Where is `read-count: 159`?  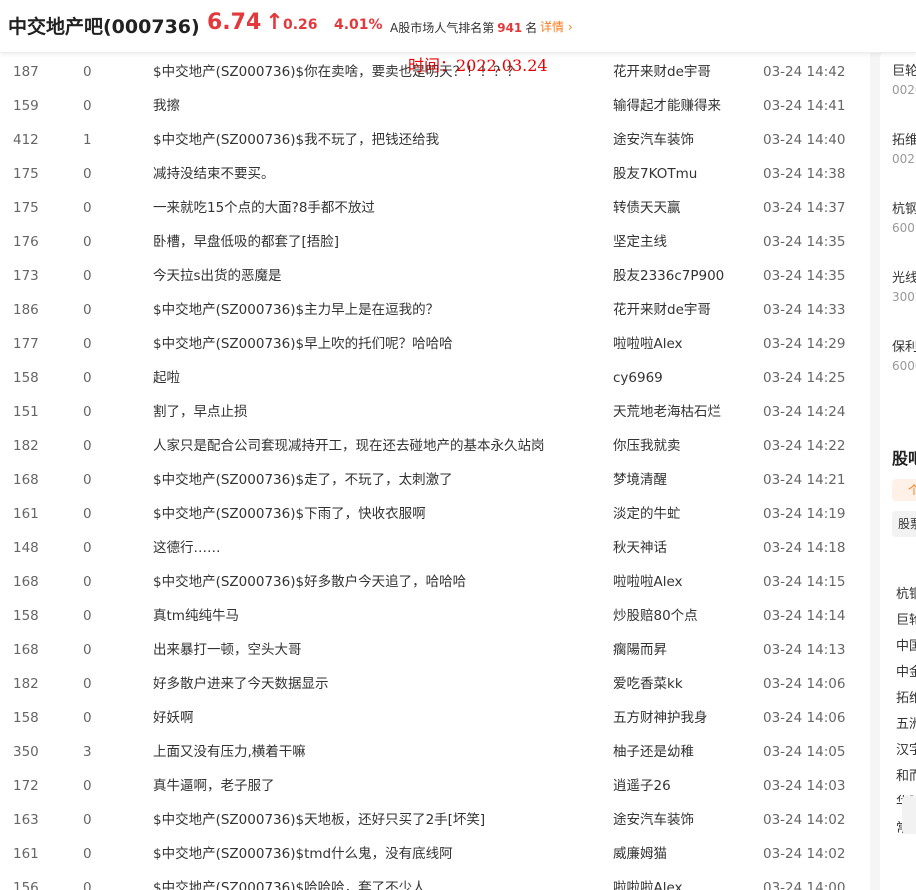 read-count: 159 is located at coordinates (26, 106).